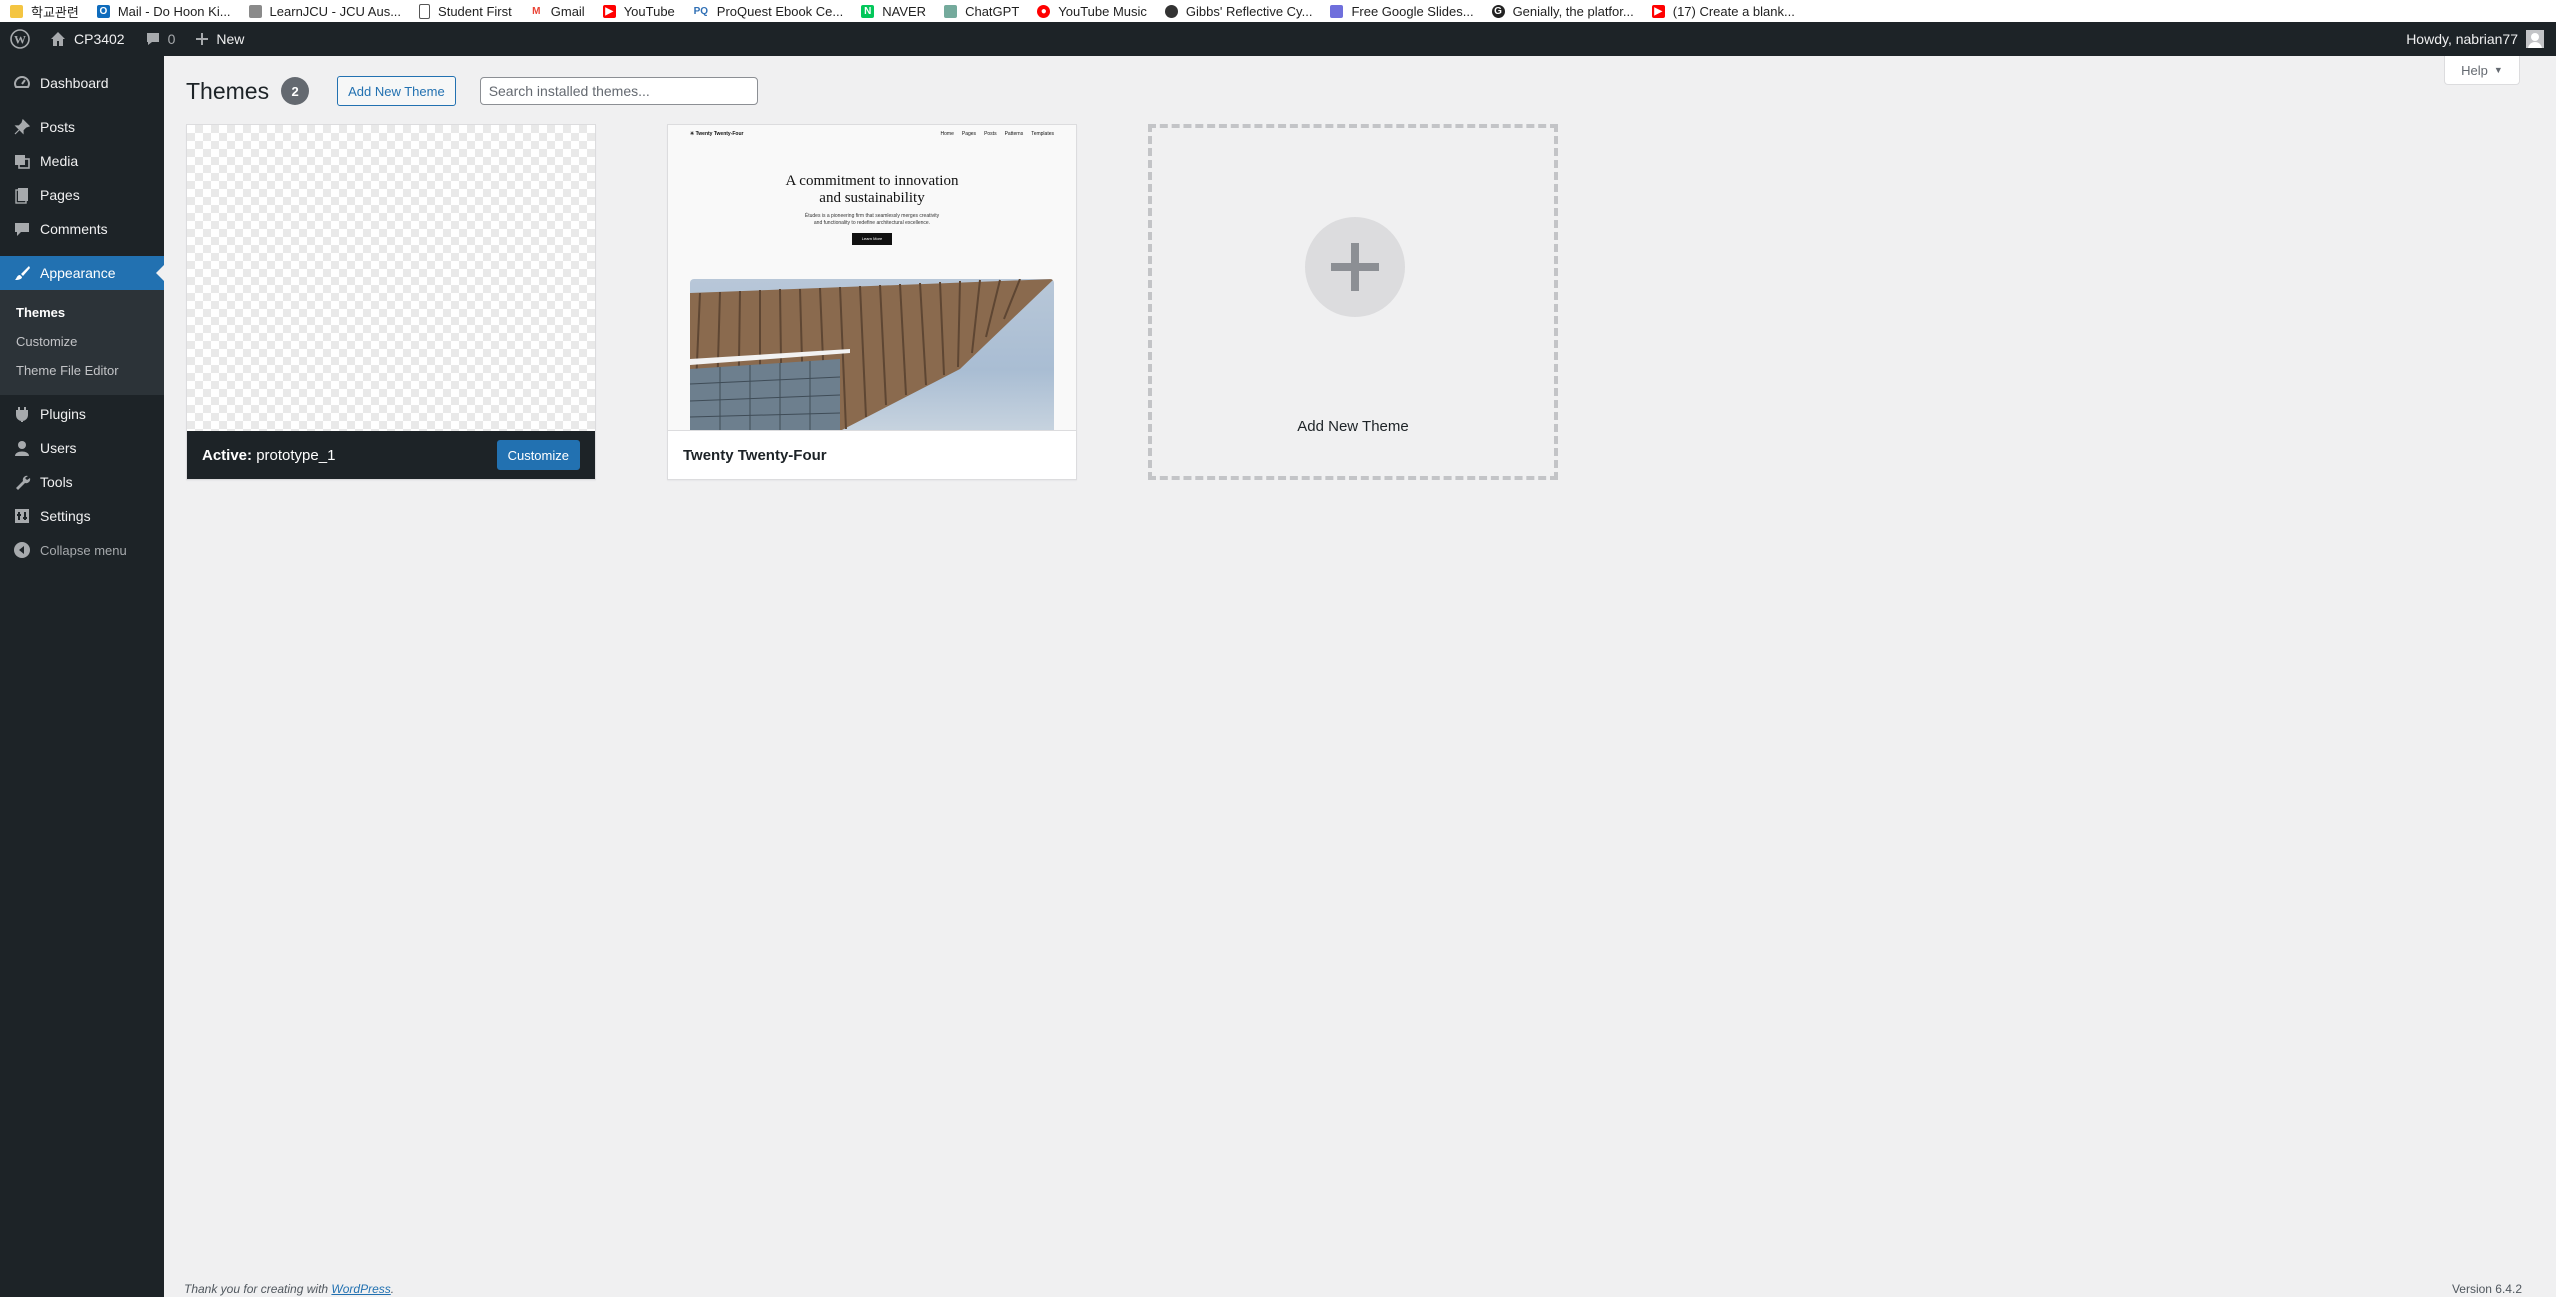  I want to click on theme-name: Active: prototype_1, so click(269, 455).